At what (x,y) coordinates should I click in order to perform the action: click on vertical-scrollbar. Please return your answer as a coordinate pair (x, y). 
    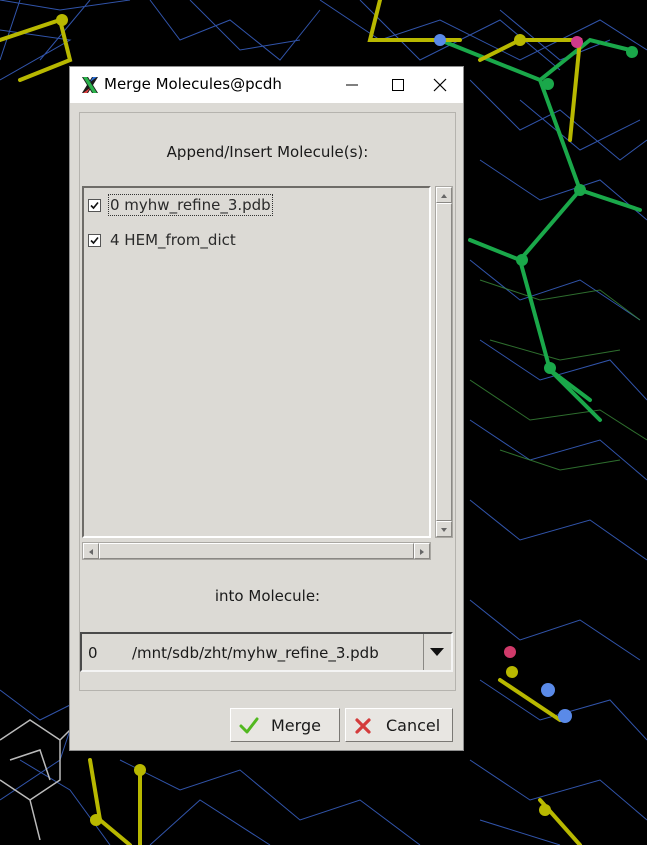
    Looking at the image, I should click on (444, 362).